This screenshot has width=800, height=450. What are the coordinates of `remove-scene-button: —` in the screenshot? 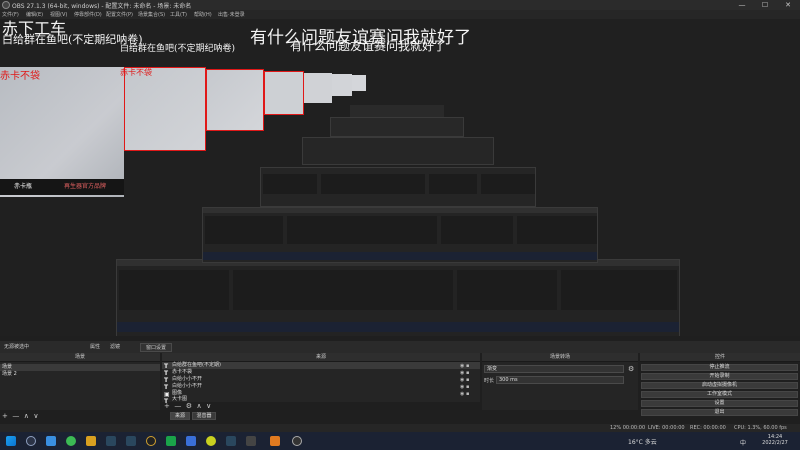 It's located at (14, 416).